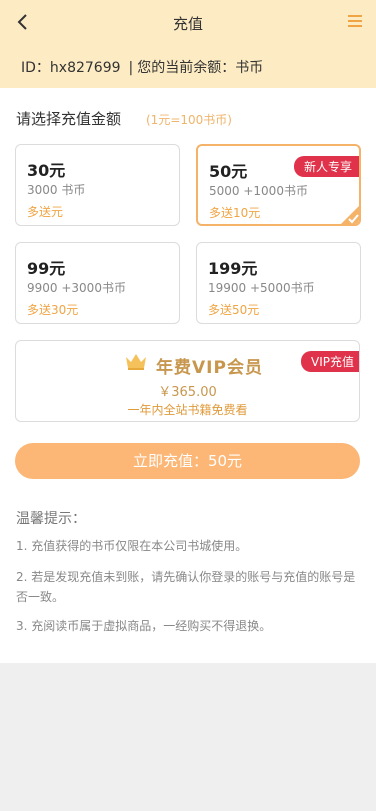 The width and height of the screenshot is (376, 811). I want to click on account-info: ID：hx827699 | 您的当前余额：书币, so click(142, 67).